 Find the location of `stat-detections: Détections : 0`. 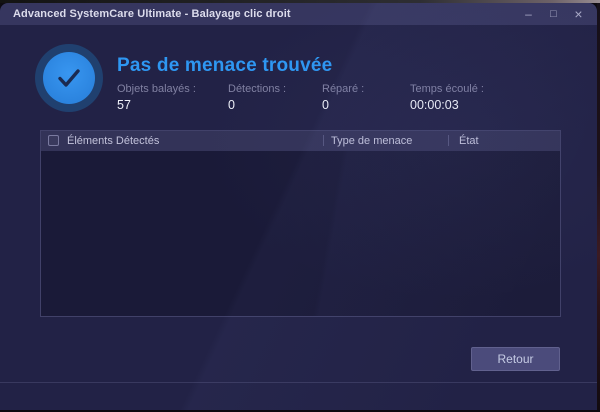

stat-detections: Détections : 0 is located at coordinates (275, 97).